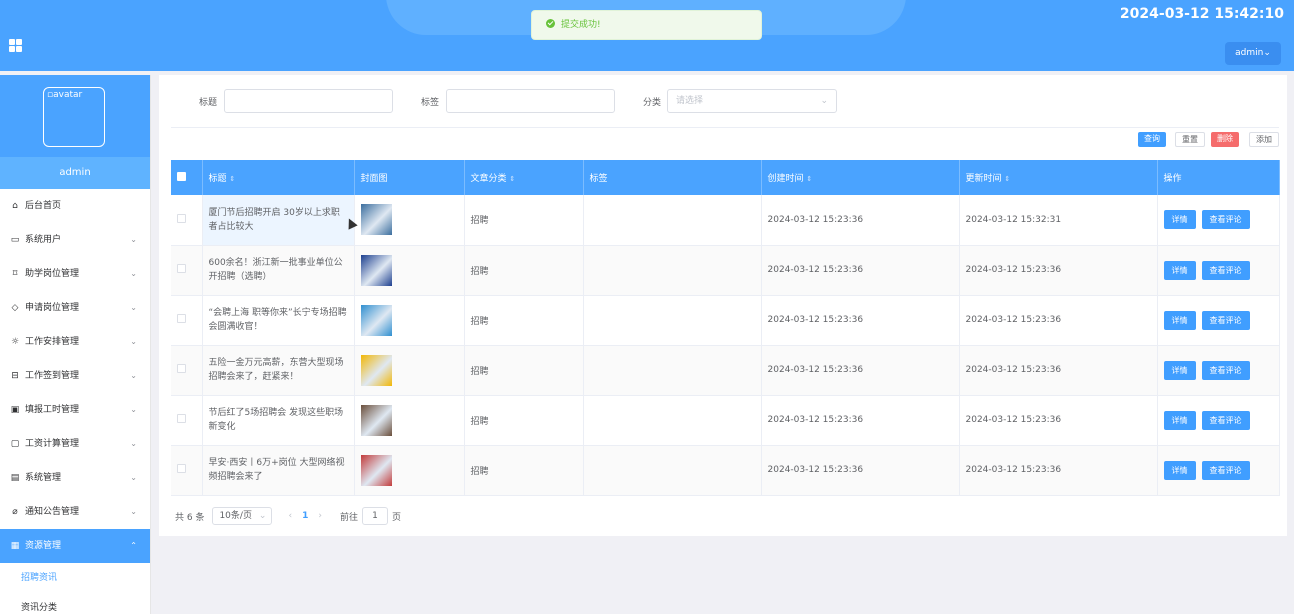 The height and width of the screenshot is (614, 1294). I want to click on category-cell: 招聘, so click(524, 320).